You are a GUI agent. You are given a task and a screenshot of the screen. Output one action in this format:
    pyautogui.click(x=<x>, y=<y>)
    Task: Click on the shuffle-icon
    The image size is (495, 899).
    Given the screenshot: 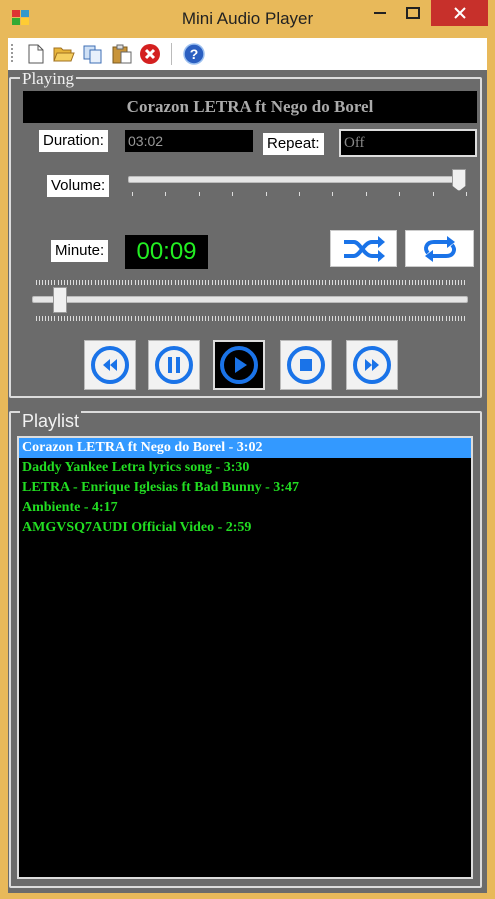 What is the action you would take?
    pyautogui.click(x=364, y=248)
    